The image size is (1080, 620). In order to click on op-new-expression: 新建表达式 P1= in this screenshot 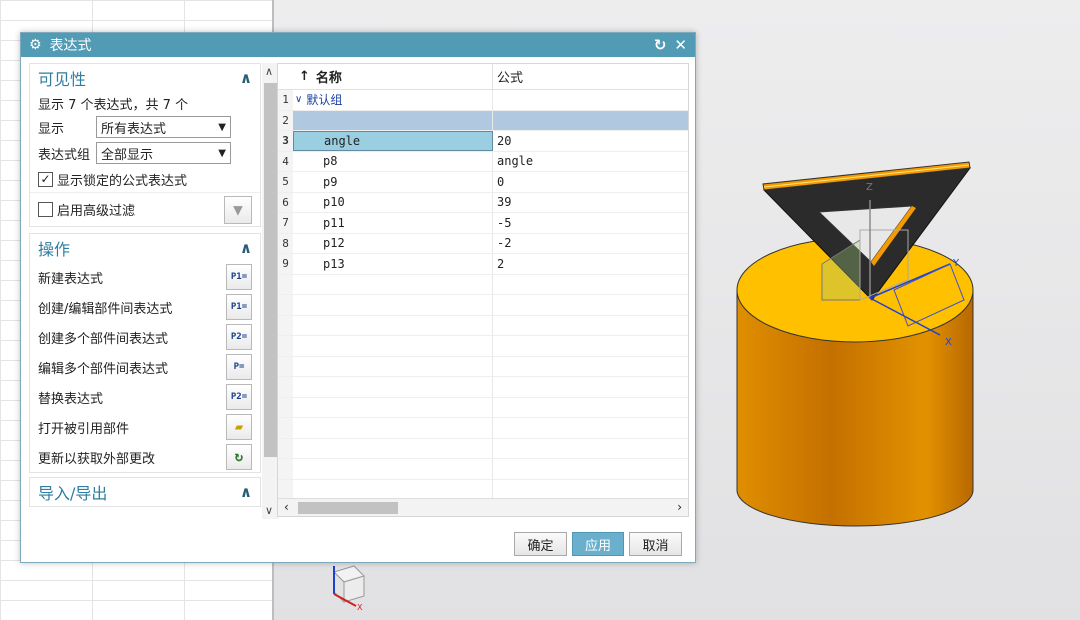, I will do `click(145, 277)`.